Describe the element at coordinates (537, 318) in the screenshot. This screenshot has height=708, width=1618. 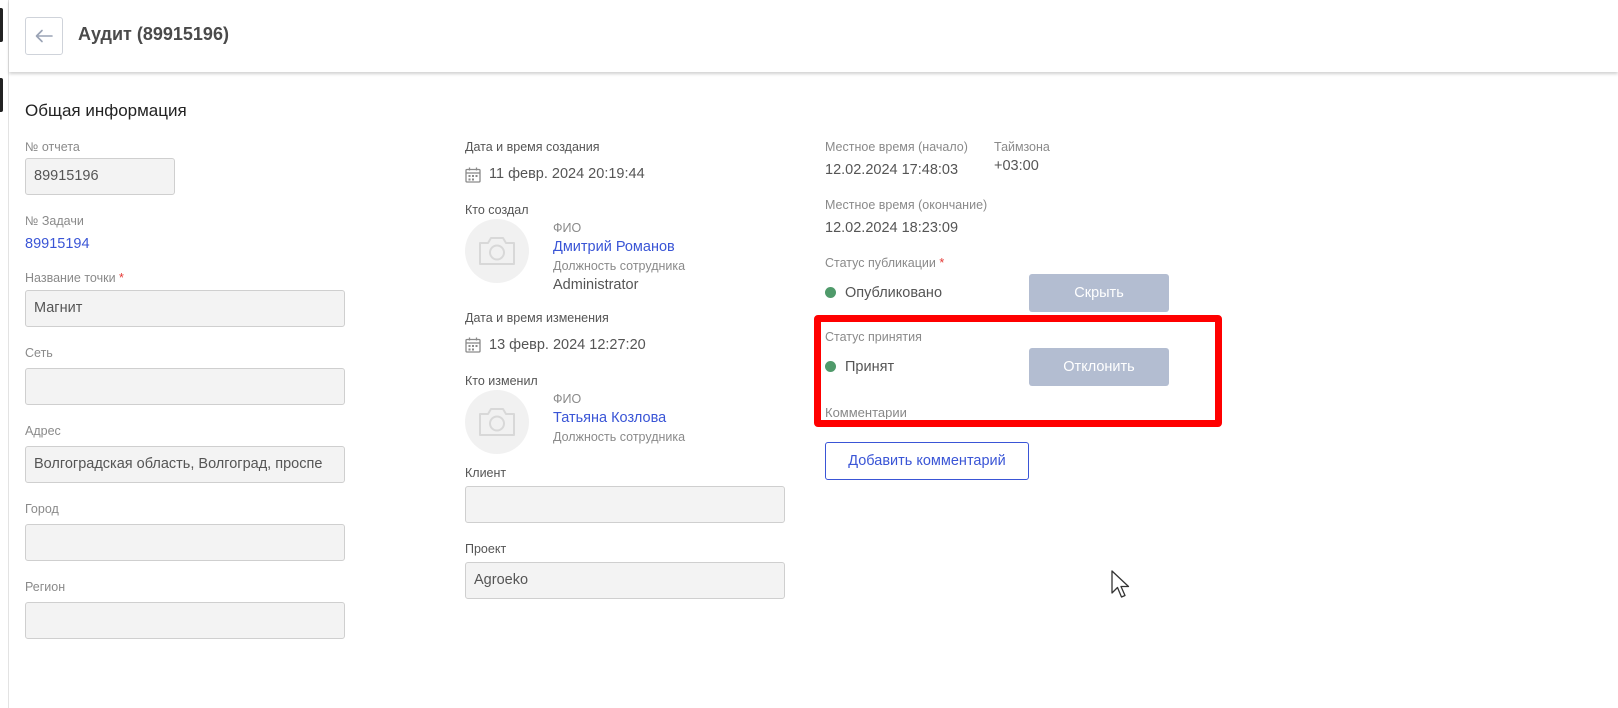
I see `modified-label: Дата и время изменения` at that location.